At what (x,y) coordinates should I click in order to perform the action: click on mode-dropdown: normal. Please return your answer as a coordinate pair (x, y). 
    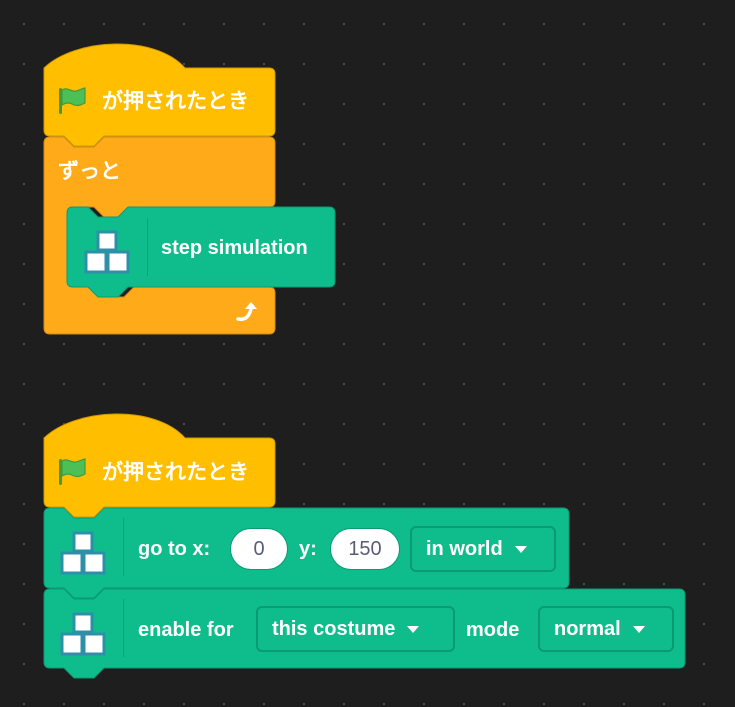
    Looking at the image, I should click on (606, 629).